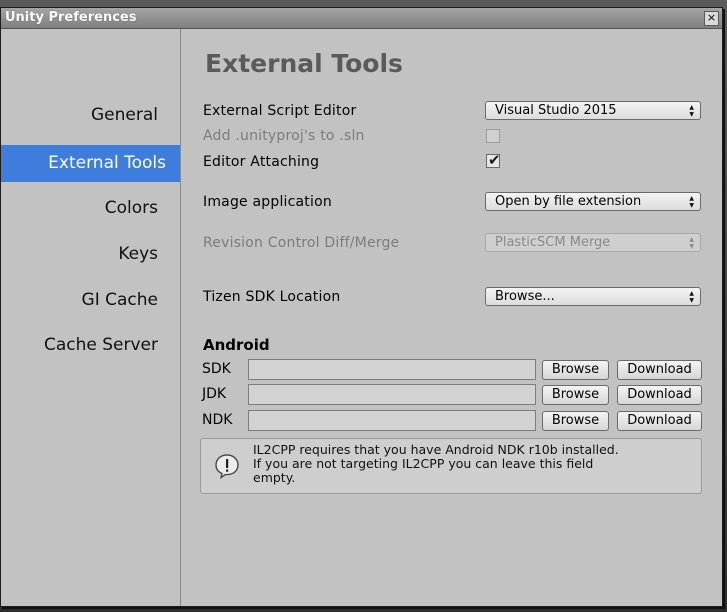  What do you see at coordinates (575, 421) in the screenshot?
I see `ndk-browse-button: Browse` at bounding box center [575, 421].